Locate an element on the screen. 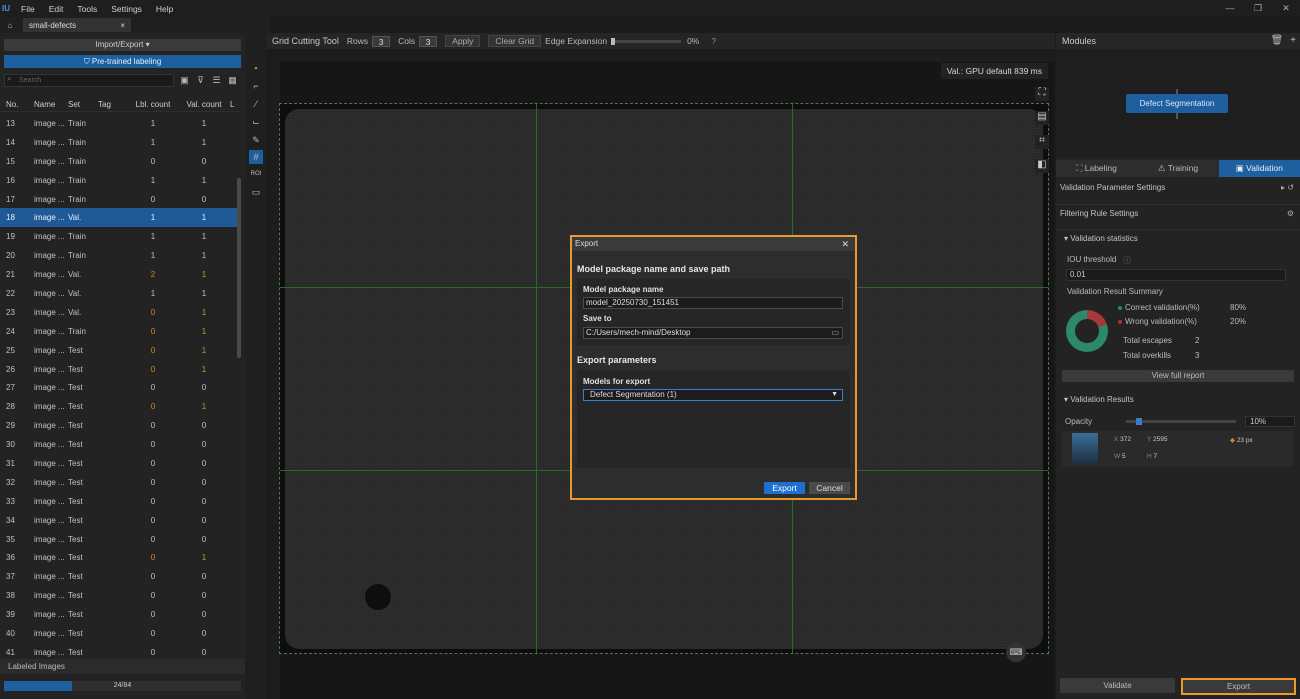 The image size is (1300, 699). image-icon: ▣ is located at coordinates (184, 80).